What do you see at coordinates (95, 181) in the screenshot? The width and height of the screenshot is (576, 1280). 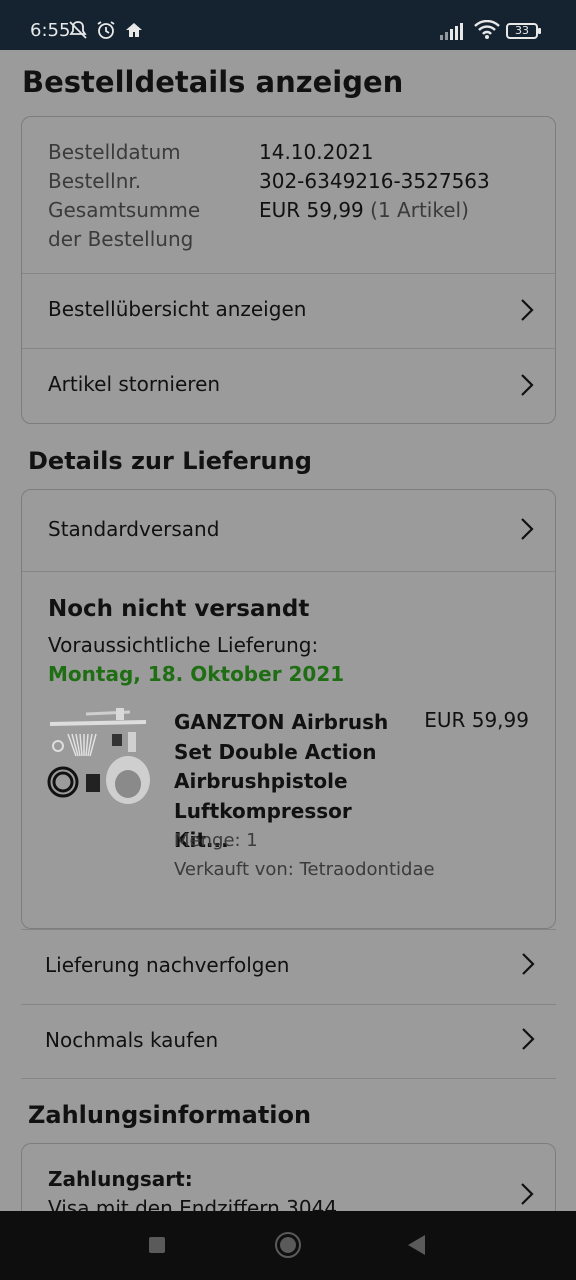 I see `order-number-label: Bestellnr.` at bounding box center [95, 181].